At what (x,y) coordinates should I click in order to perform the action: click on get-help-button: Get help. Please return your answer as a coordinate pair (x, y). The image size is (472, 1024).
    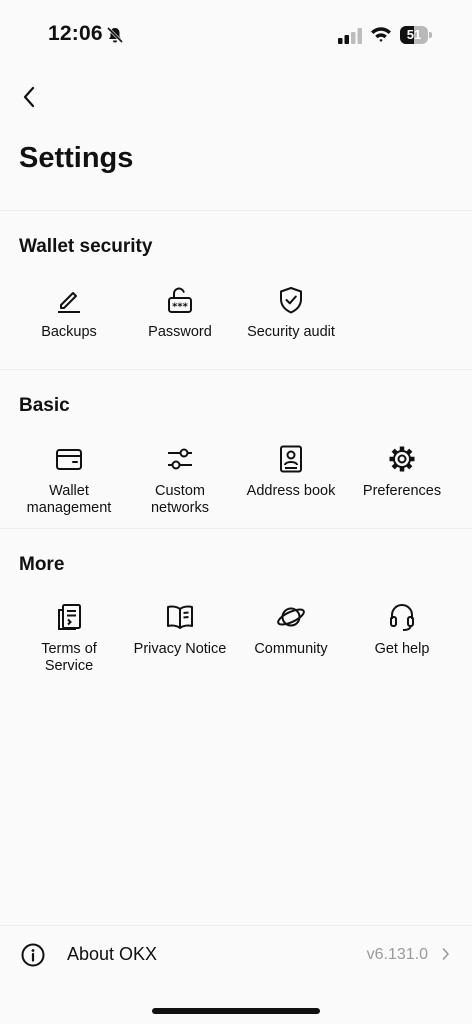
    Looking at the image, I should click on (402, 630).